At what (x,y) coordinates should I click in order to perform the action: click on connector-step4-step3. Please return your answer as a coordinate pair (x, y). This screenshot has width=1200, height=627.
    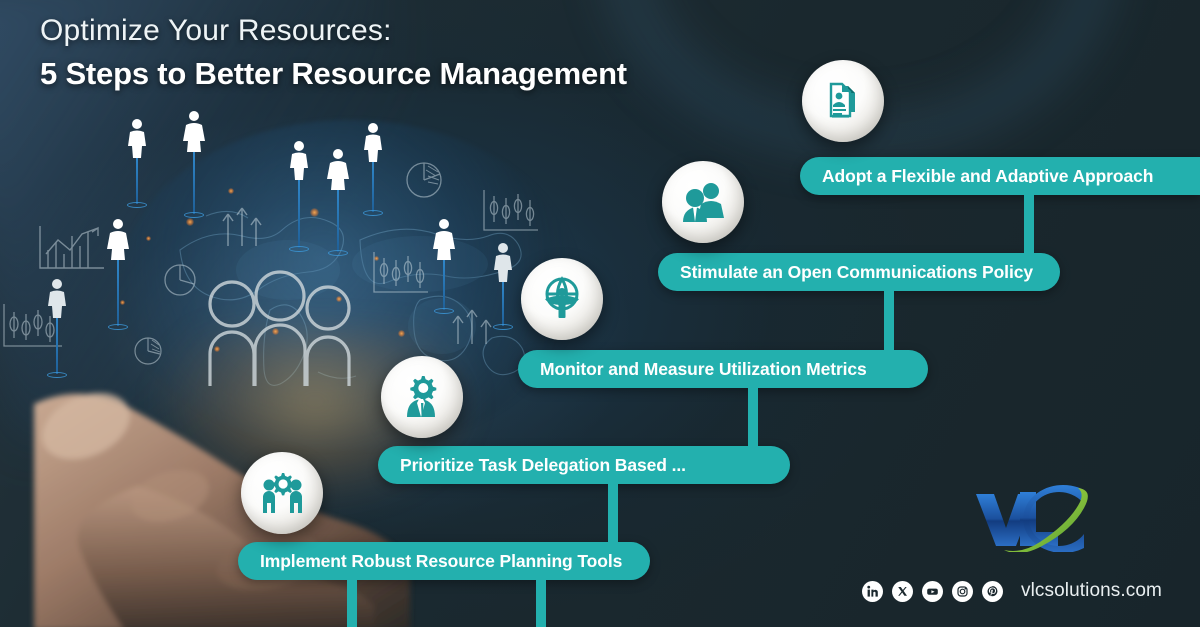
    Looking at the image, I should click on (889, 318).